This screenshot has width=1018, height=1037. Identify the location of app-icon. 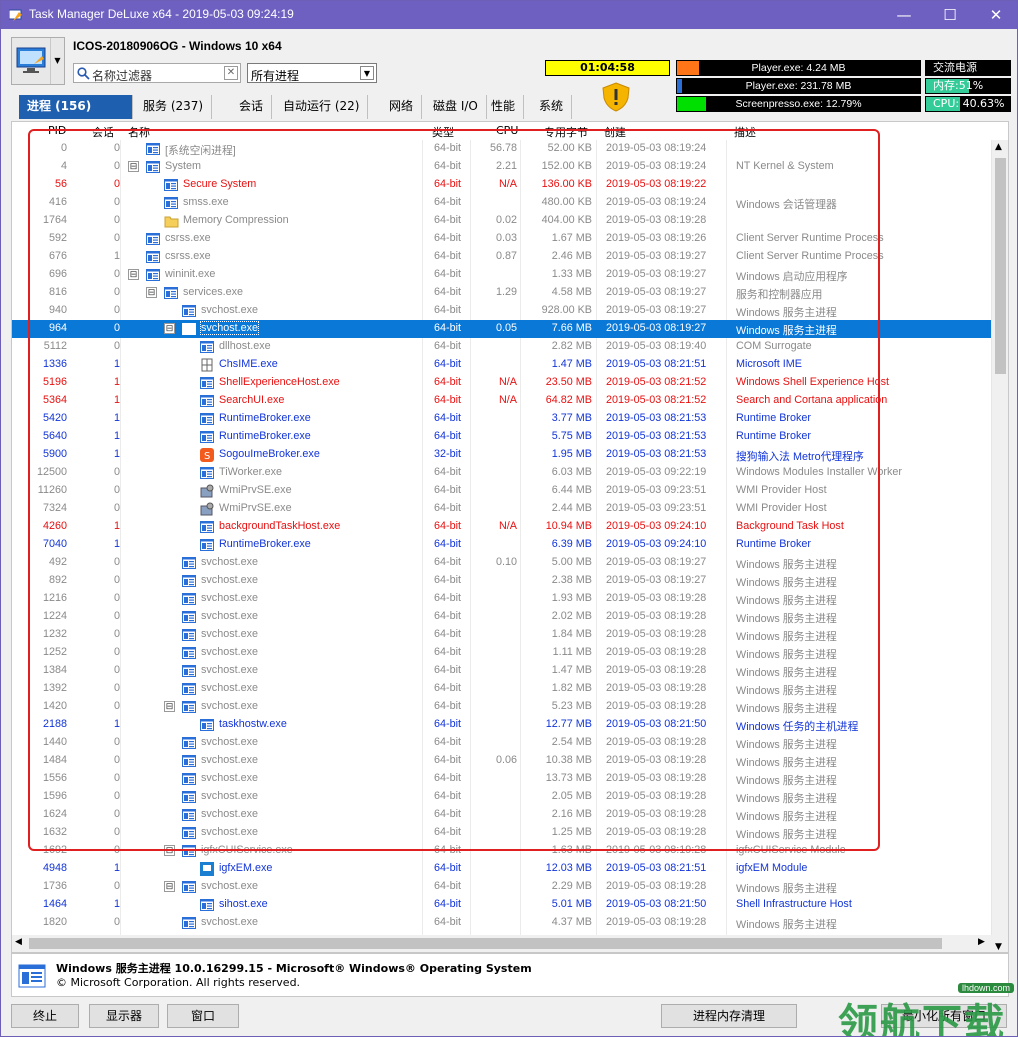
(15, 15).